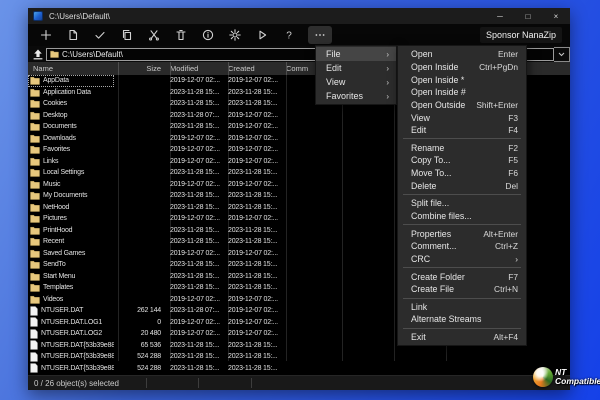 The image size is (600, 400). What do you see at coordinates (462, 276) in the screenshot?
I see `submenu-item-create-folder: Create Folder F7` at bounding box center [462, 276].